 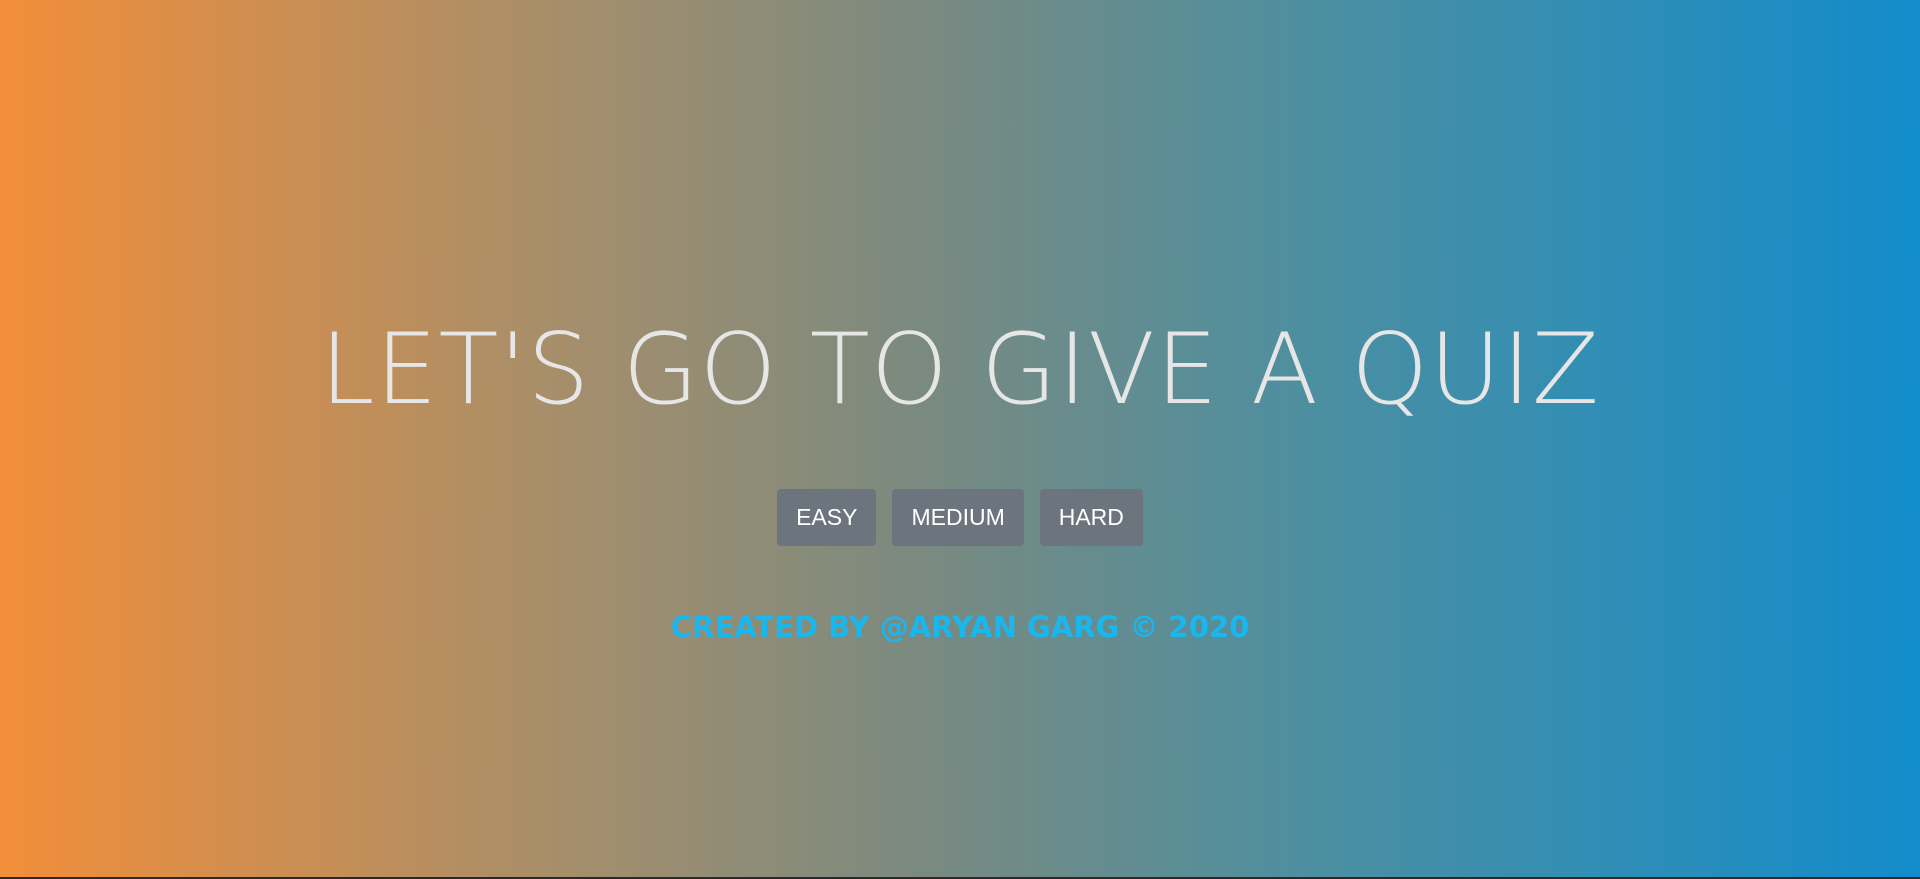 I want to click on medium-button: MEDIUM, so click(x=958, y=517).